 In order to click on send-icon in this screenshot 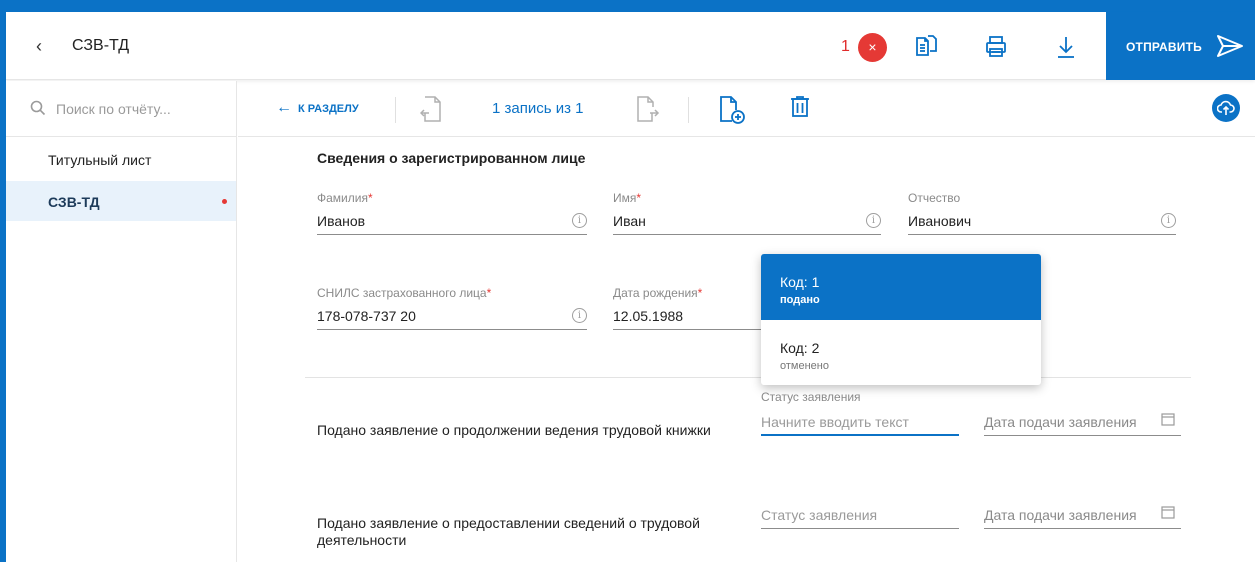, I will do `click(1230, 46)`.